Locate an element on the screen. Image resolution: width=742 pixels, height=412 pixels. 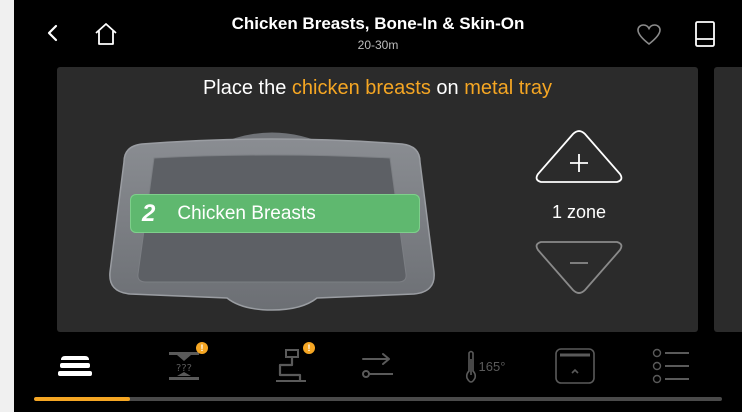
oven-door-icon is located at coordinates (575, 366).